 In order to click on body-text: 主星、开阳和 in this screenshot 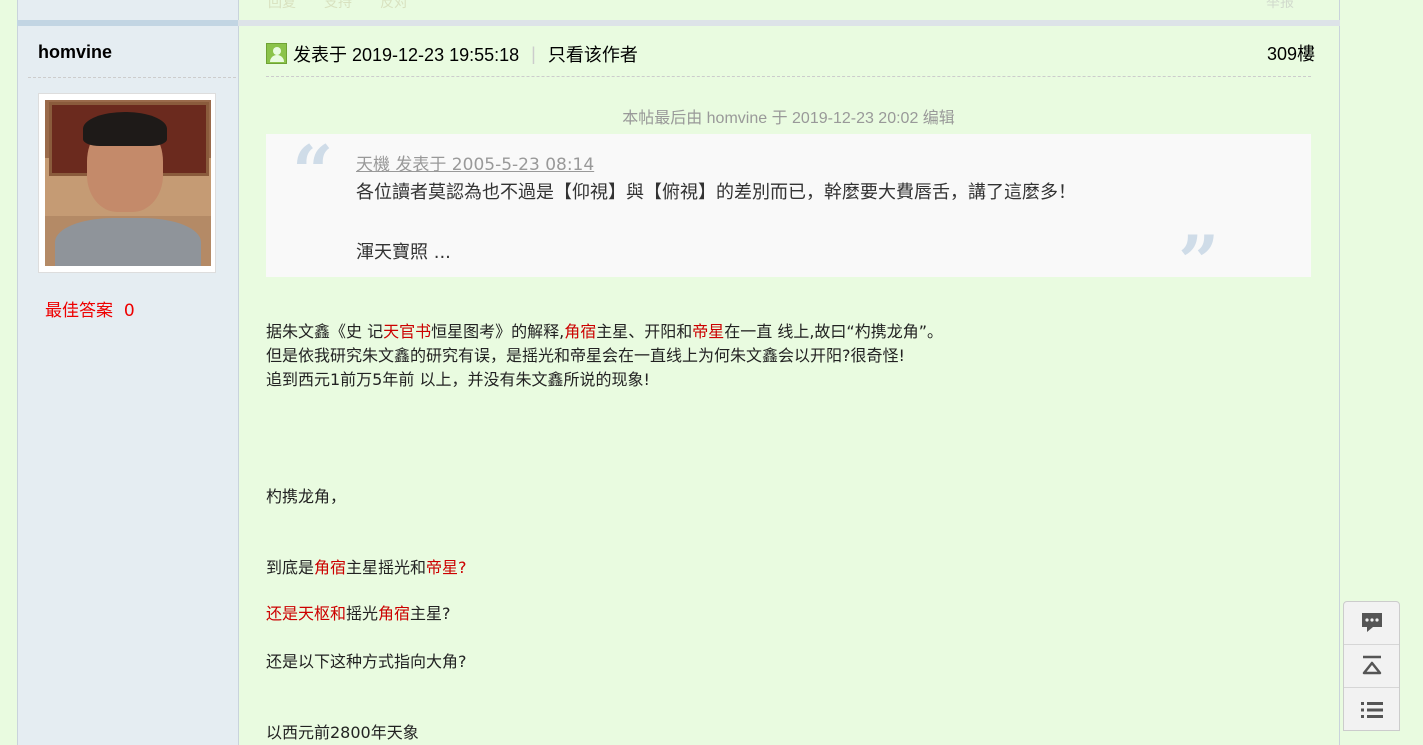, I will do `click(644, 331)`.